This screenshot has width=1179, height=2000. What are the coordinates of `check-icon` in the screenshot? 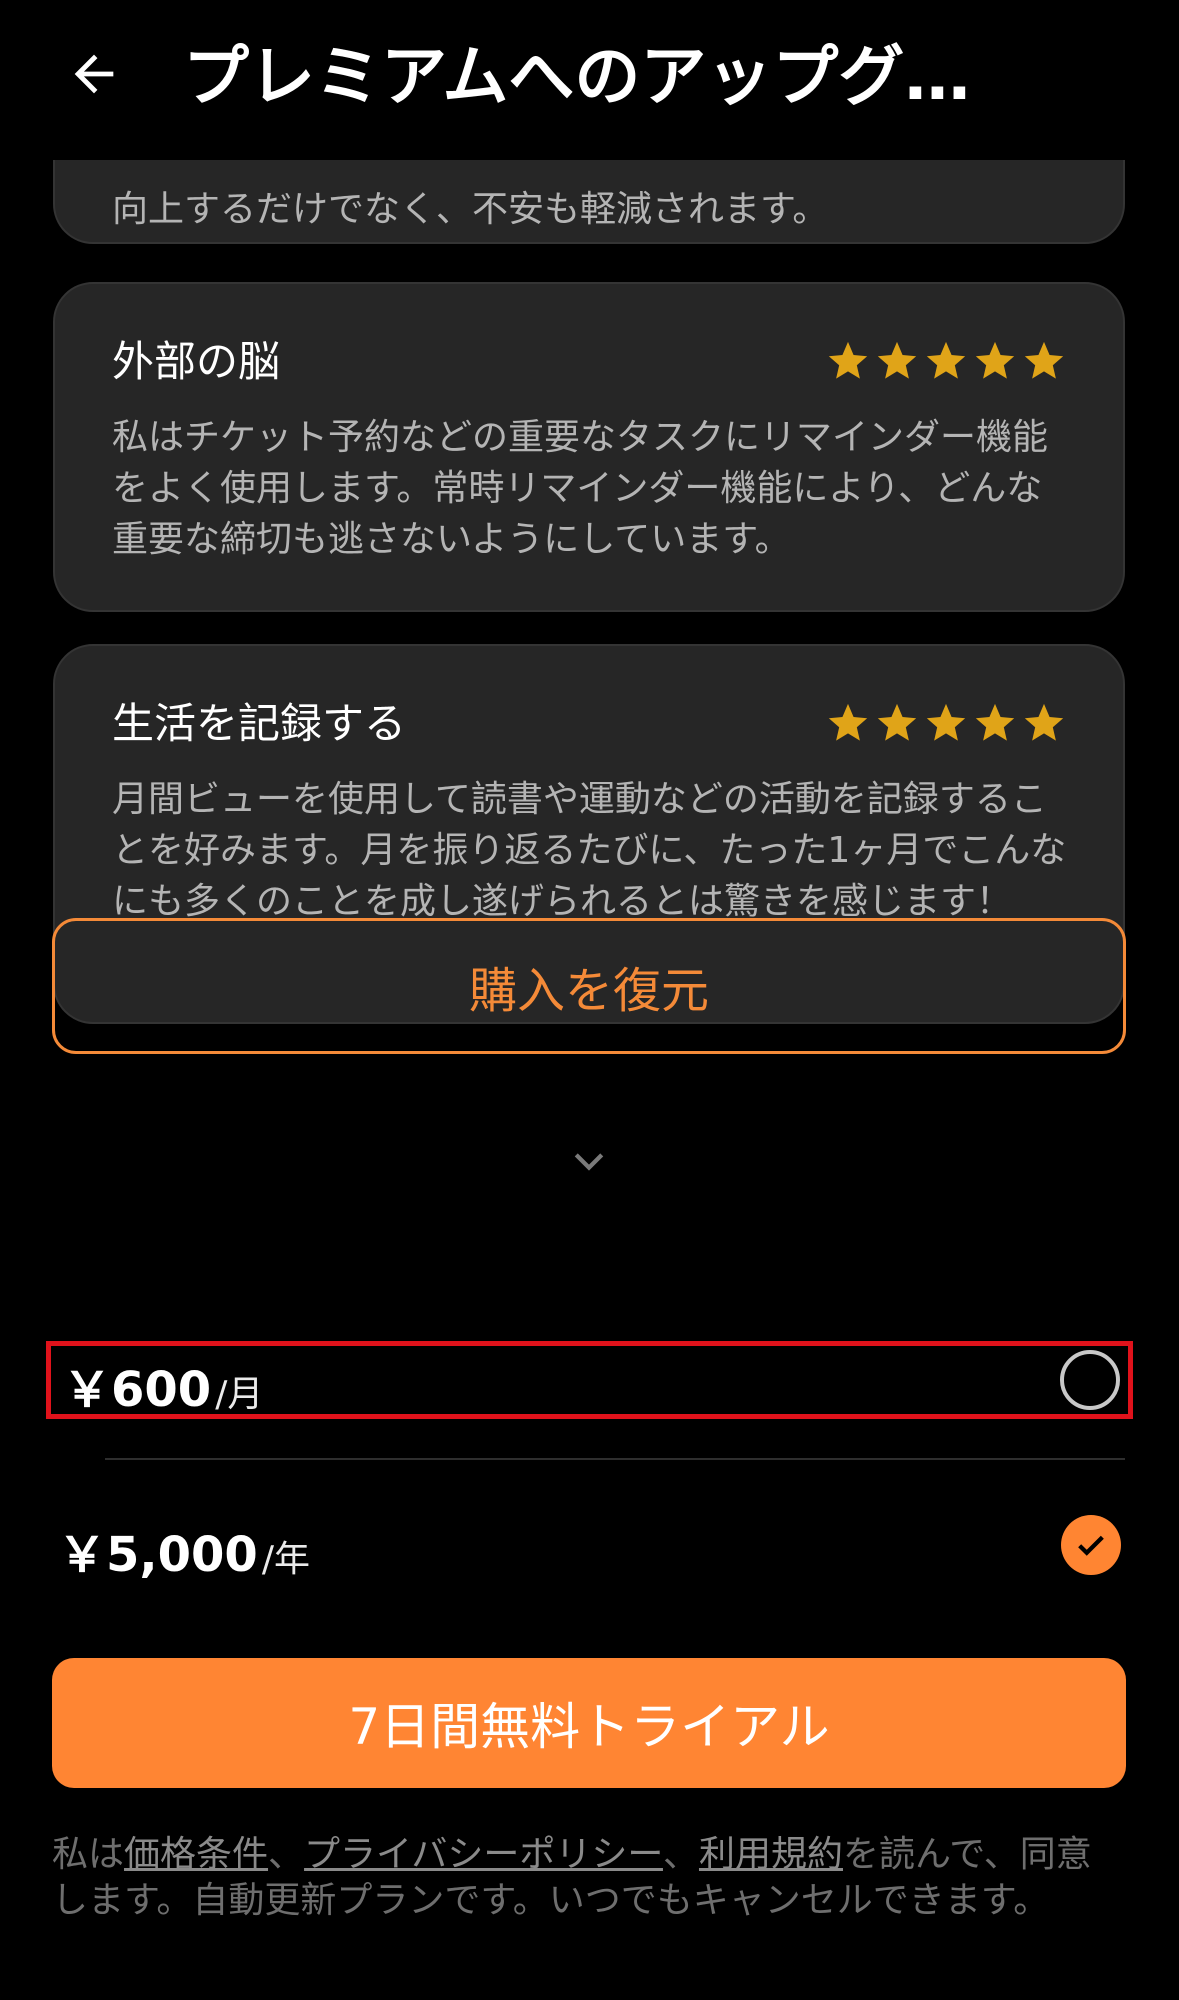 It's located at (1091, 1545).